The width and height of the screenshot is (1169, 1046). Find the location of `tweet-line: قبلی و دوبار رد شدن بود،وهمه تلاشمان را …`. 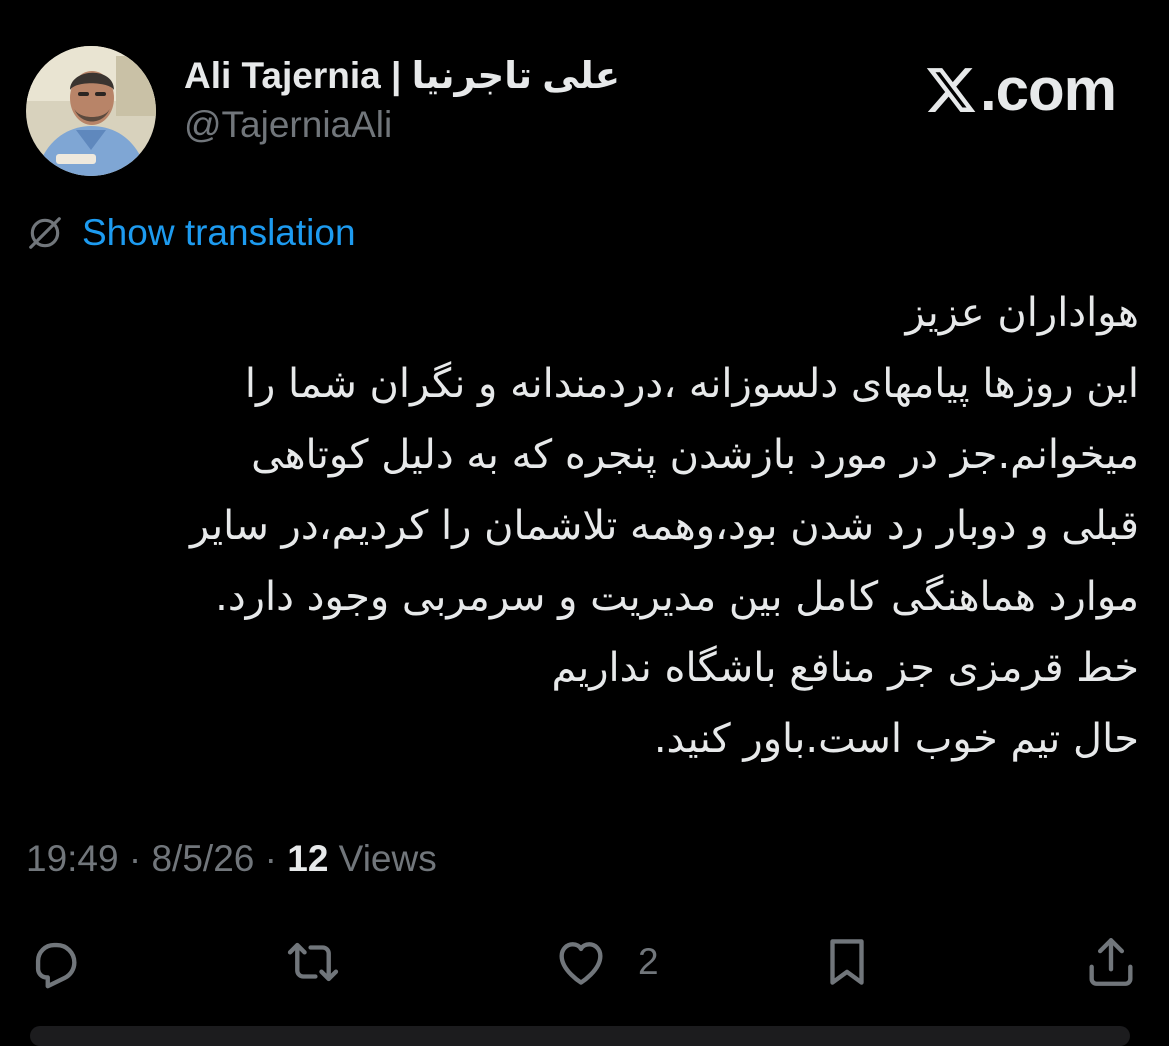

tweet-line: قبلی و دوبار رد شدن بود،وهمه تلاشمان را … is located at coordinates (664, 526).